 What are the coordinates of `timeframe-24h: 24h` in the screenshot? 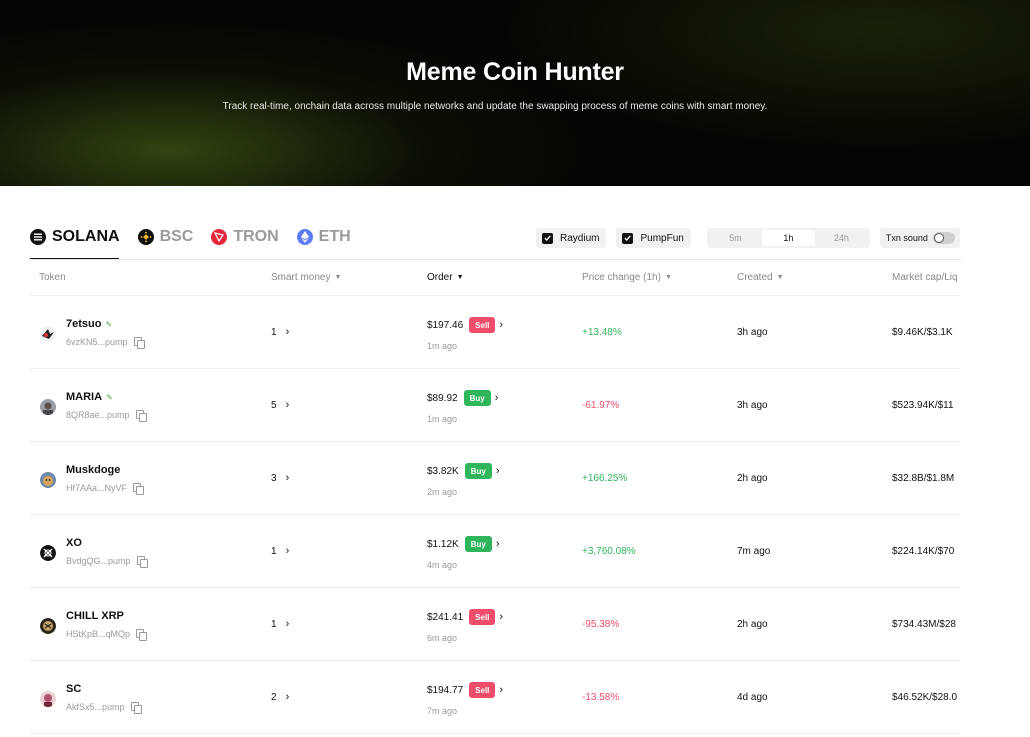 It's located at (841, 238).